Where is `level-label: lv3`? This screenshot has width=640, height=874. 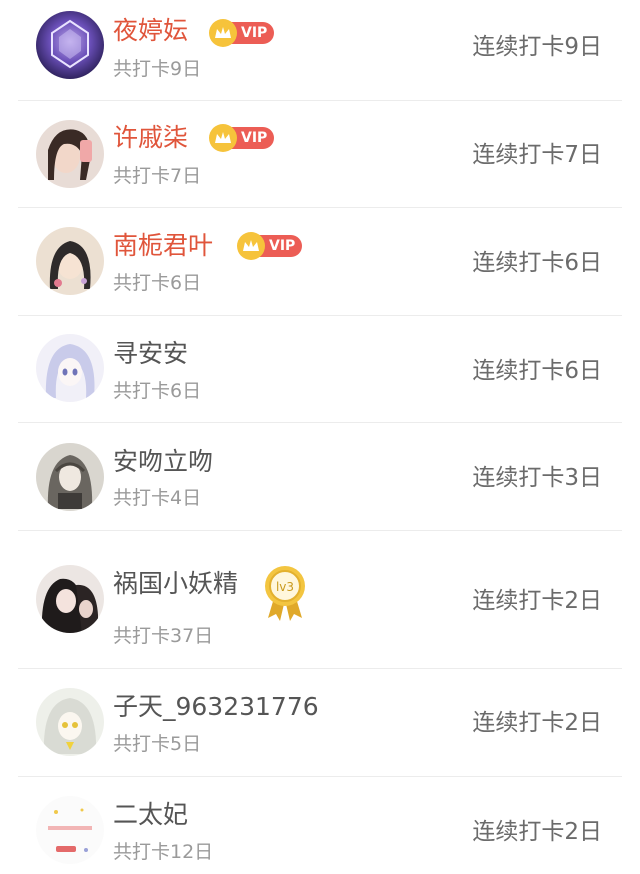 level-label: lv3 is located at coordinates (285, 587).